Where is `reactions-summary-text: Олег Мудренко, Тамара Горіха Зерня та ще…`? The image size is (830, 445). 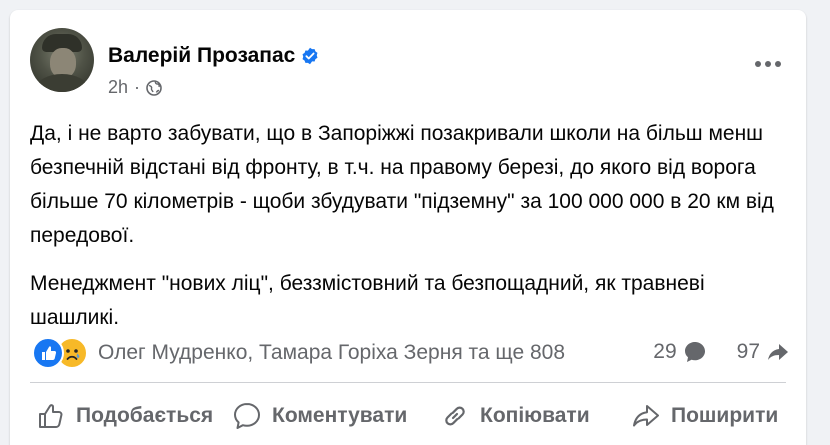 reactions-summary-text: Олег Мудренко, Тамара Горіха Зерня та ще… is located at coordinates (331, 353).